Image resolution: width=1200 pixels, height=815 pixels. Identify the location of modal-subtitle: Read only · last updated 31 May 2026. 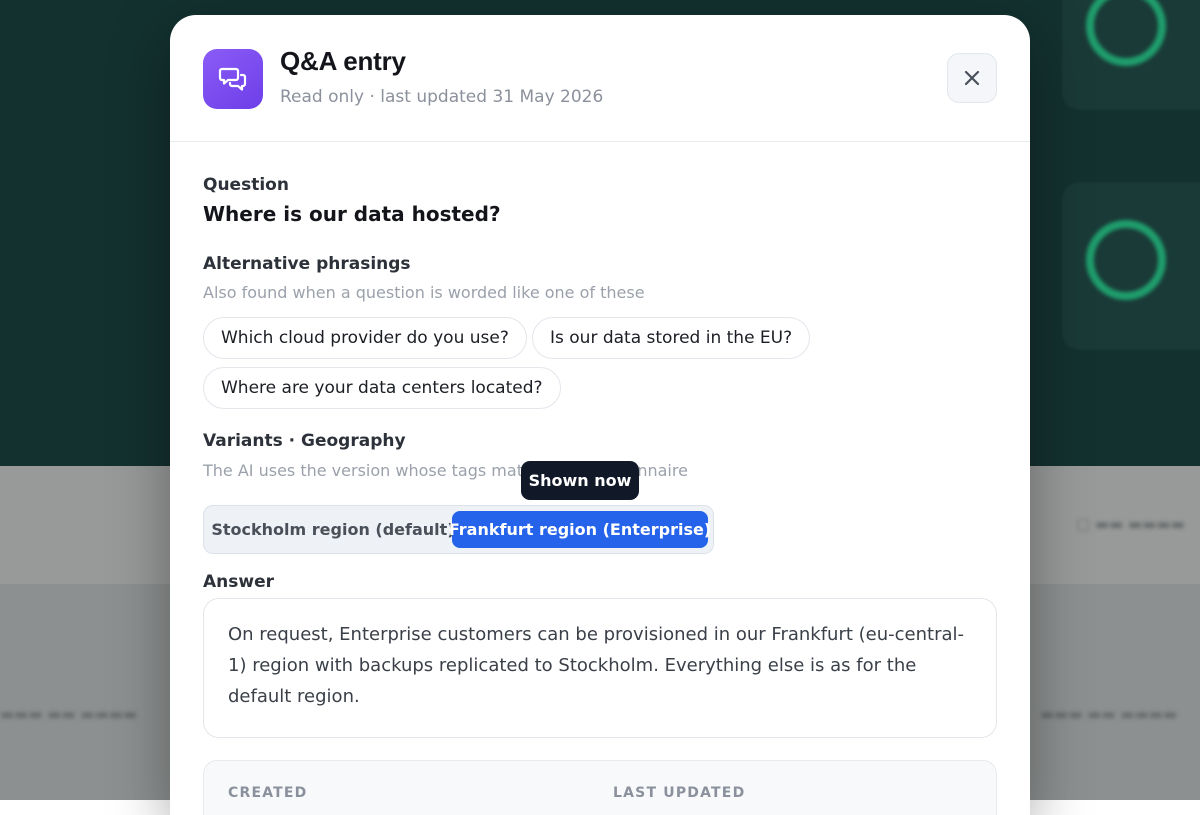
(442, 97).